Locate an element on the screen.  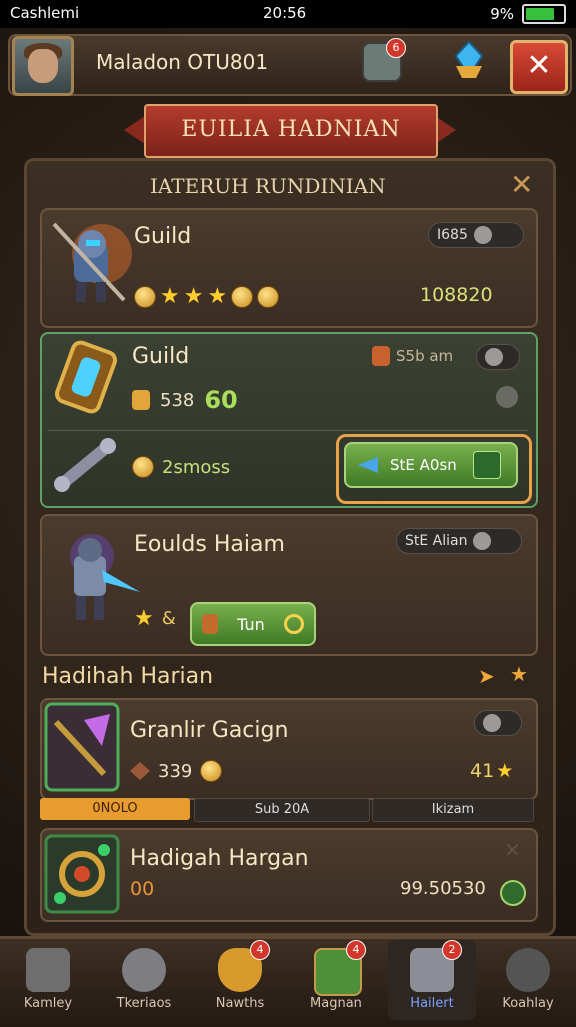
nav-item-tkeriaos: Tkeriaos is located at coordinates (144, 980).